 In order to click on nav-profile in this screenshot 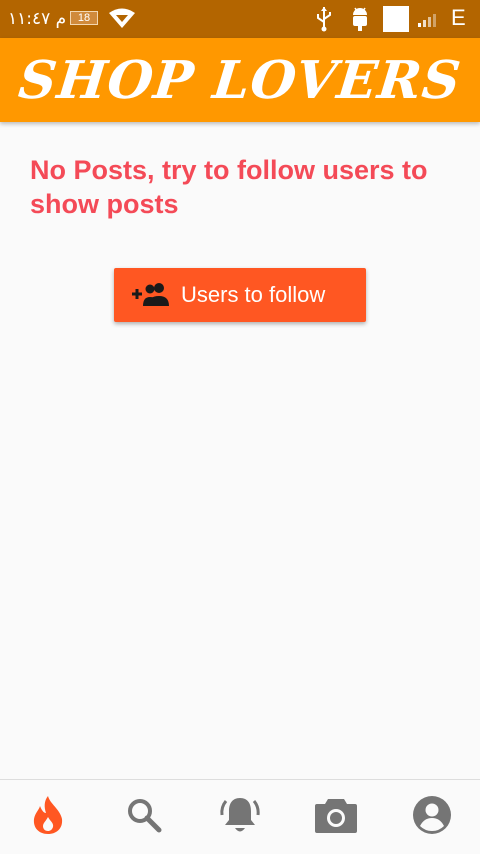, I will do `click(432, 817)`.